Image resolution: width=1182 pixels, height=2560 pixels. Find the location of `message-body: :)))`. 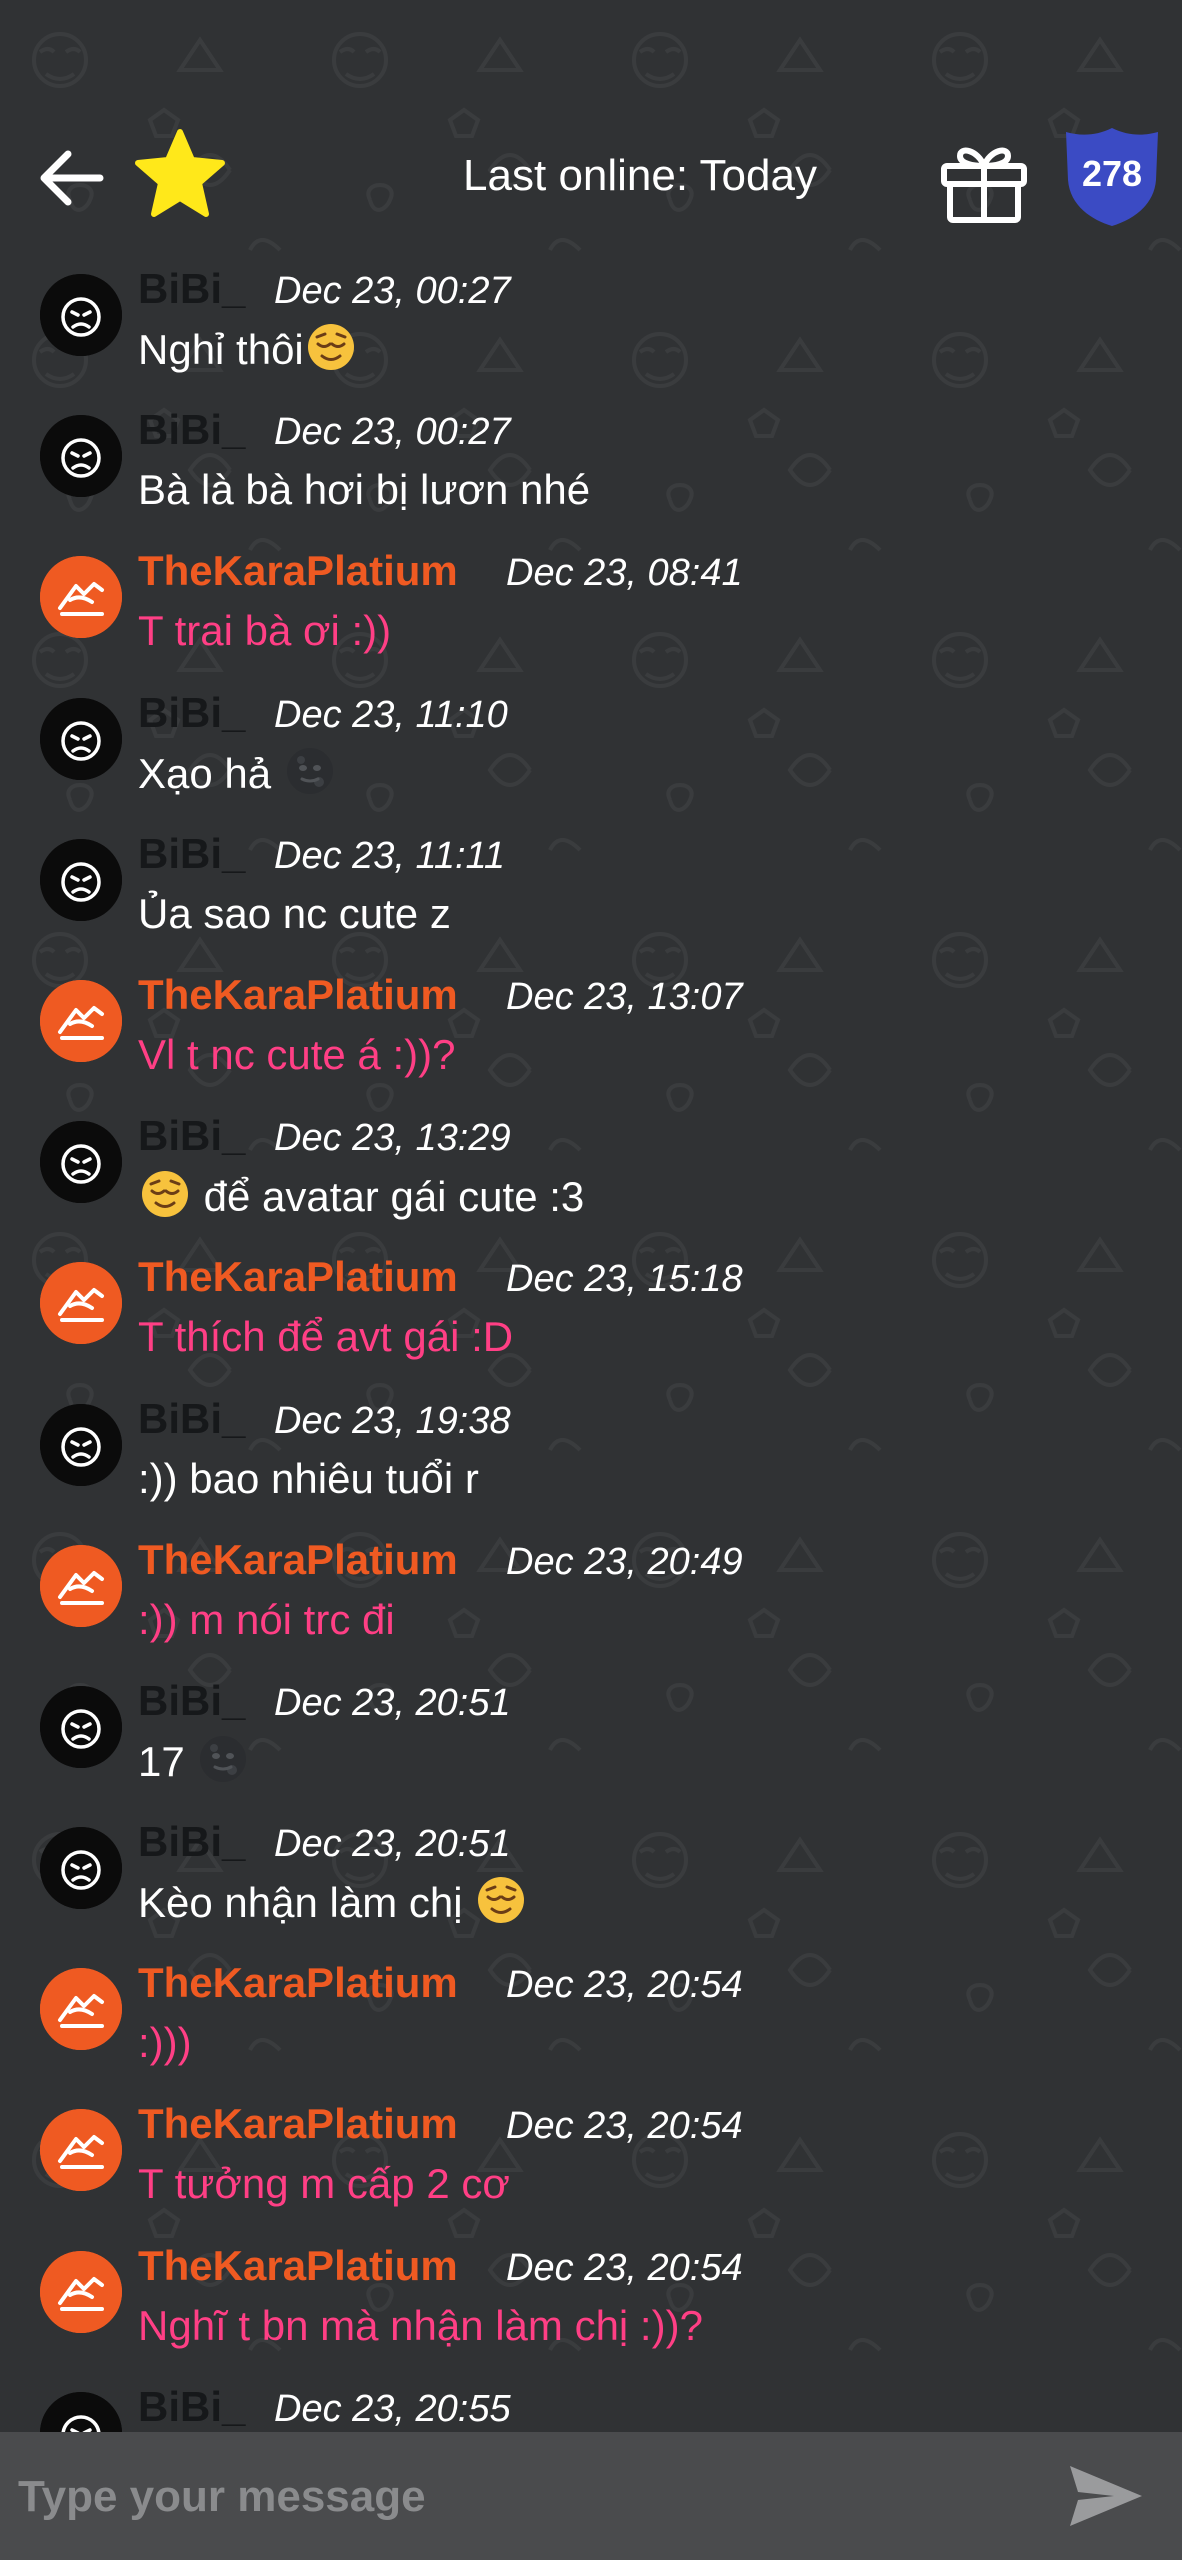

message-body: :))) is located at coordinates (165, 2043).